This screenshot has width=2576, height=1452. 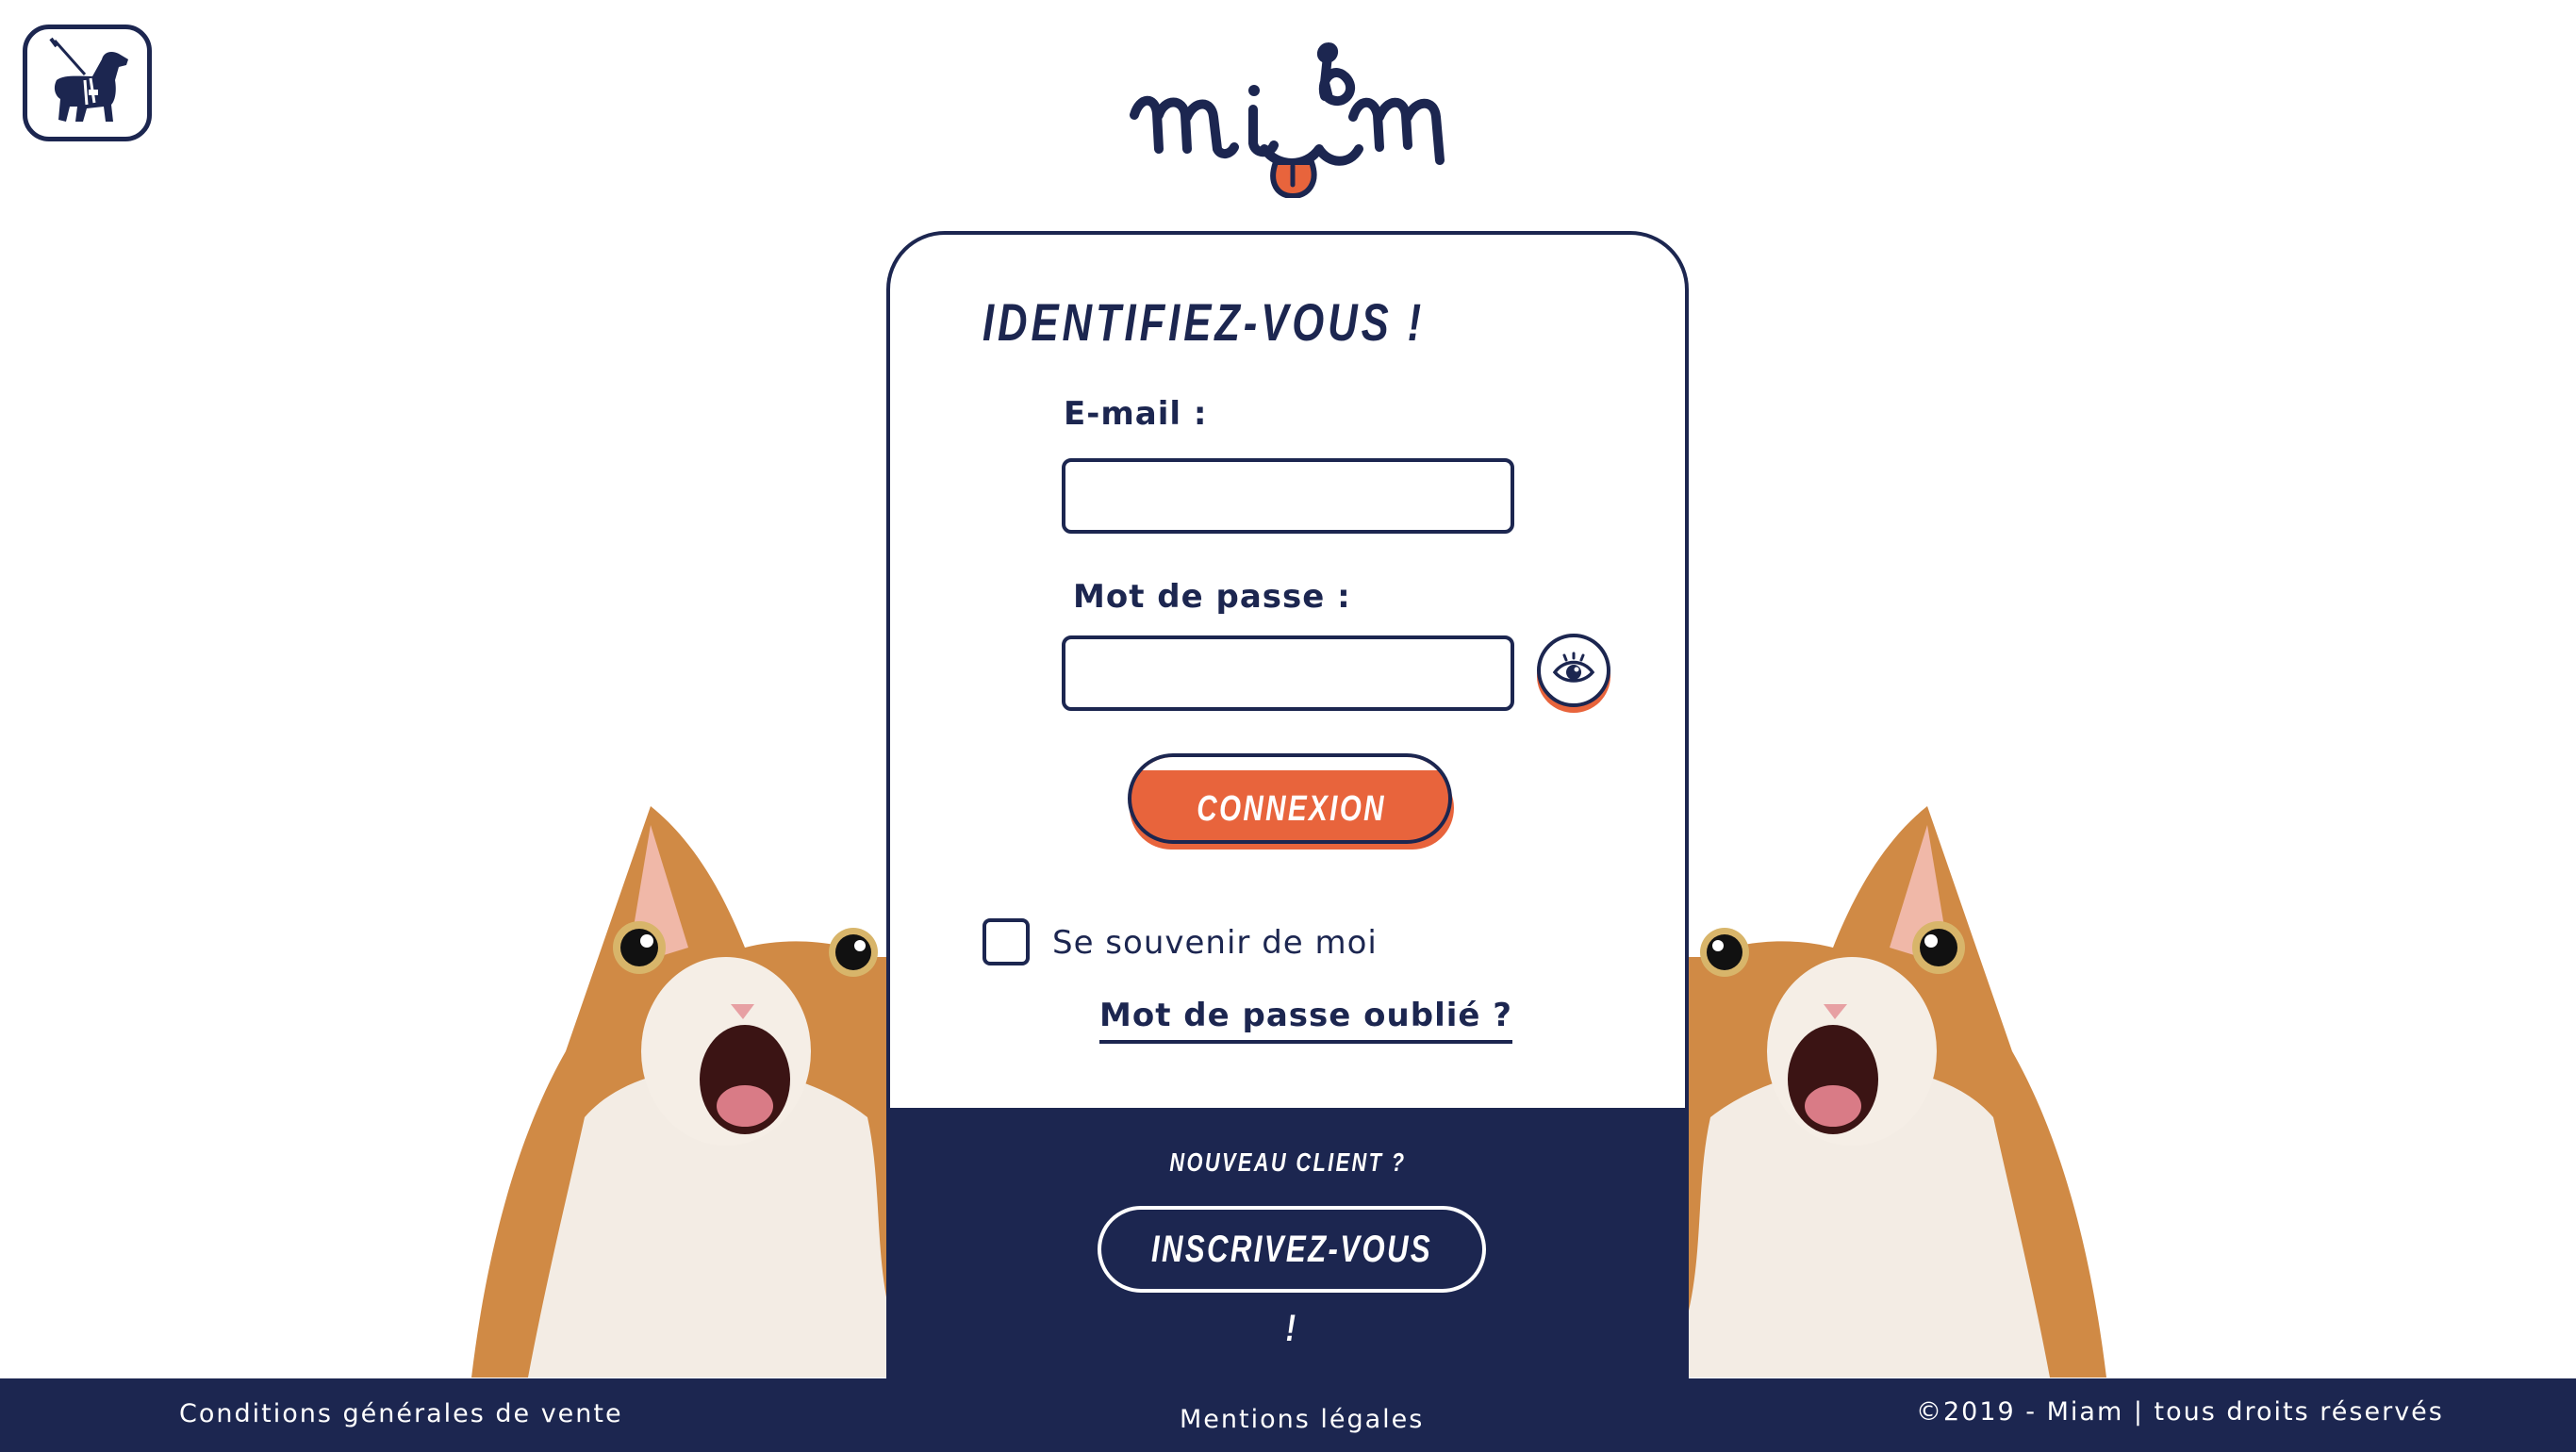 I want to click on accessibility-button, so click(x=87, y=83).